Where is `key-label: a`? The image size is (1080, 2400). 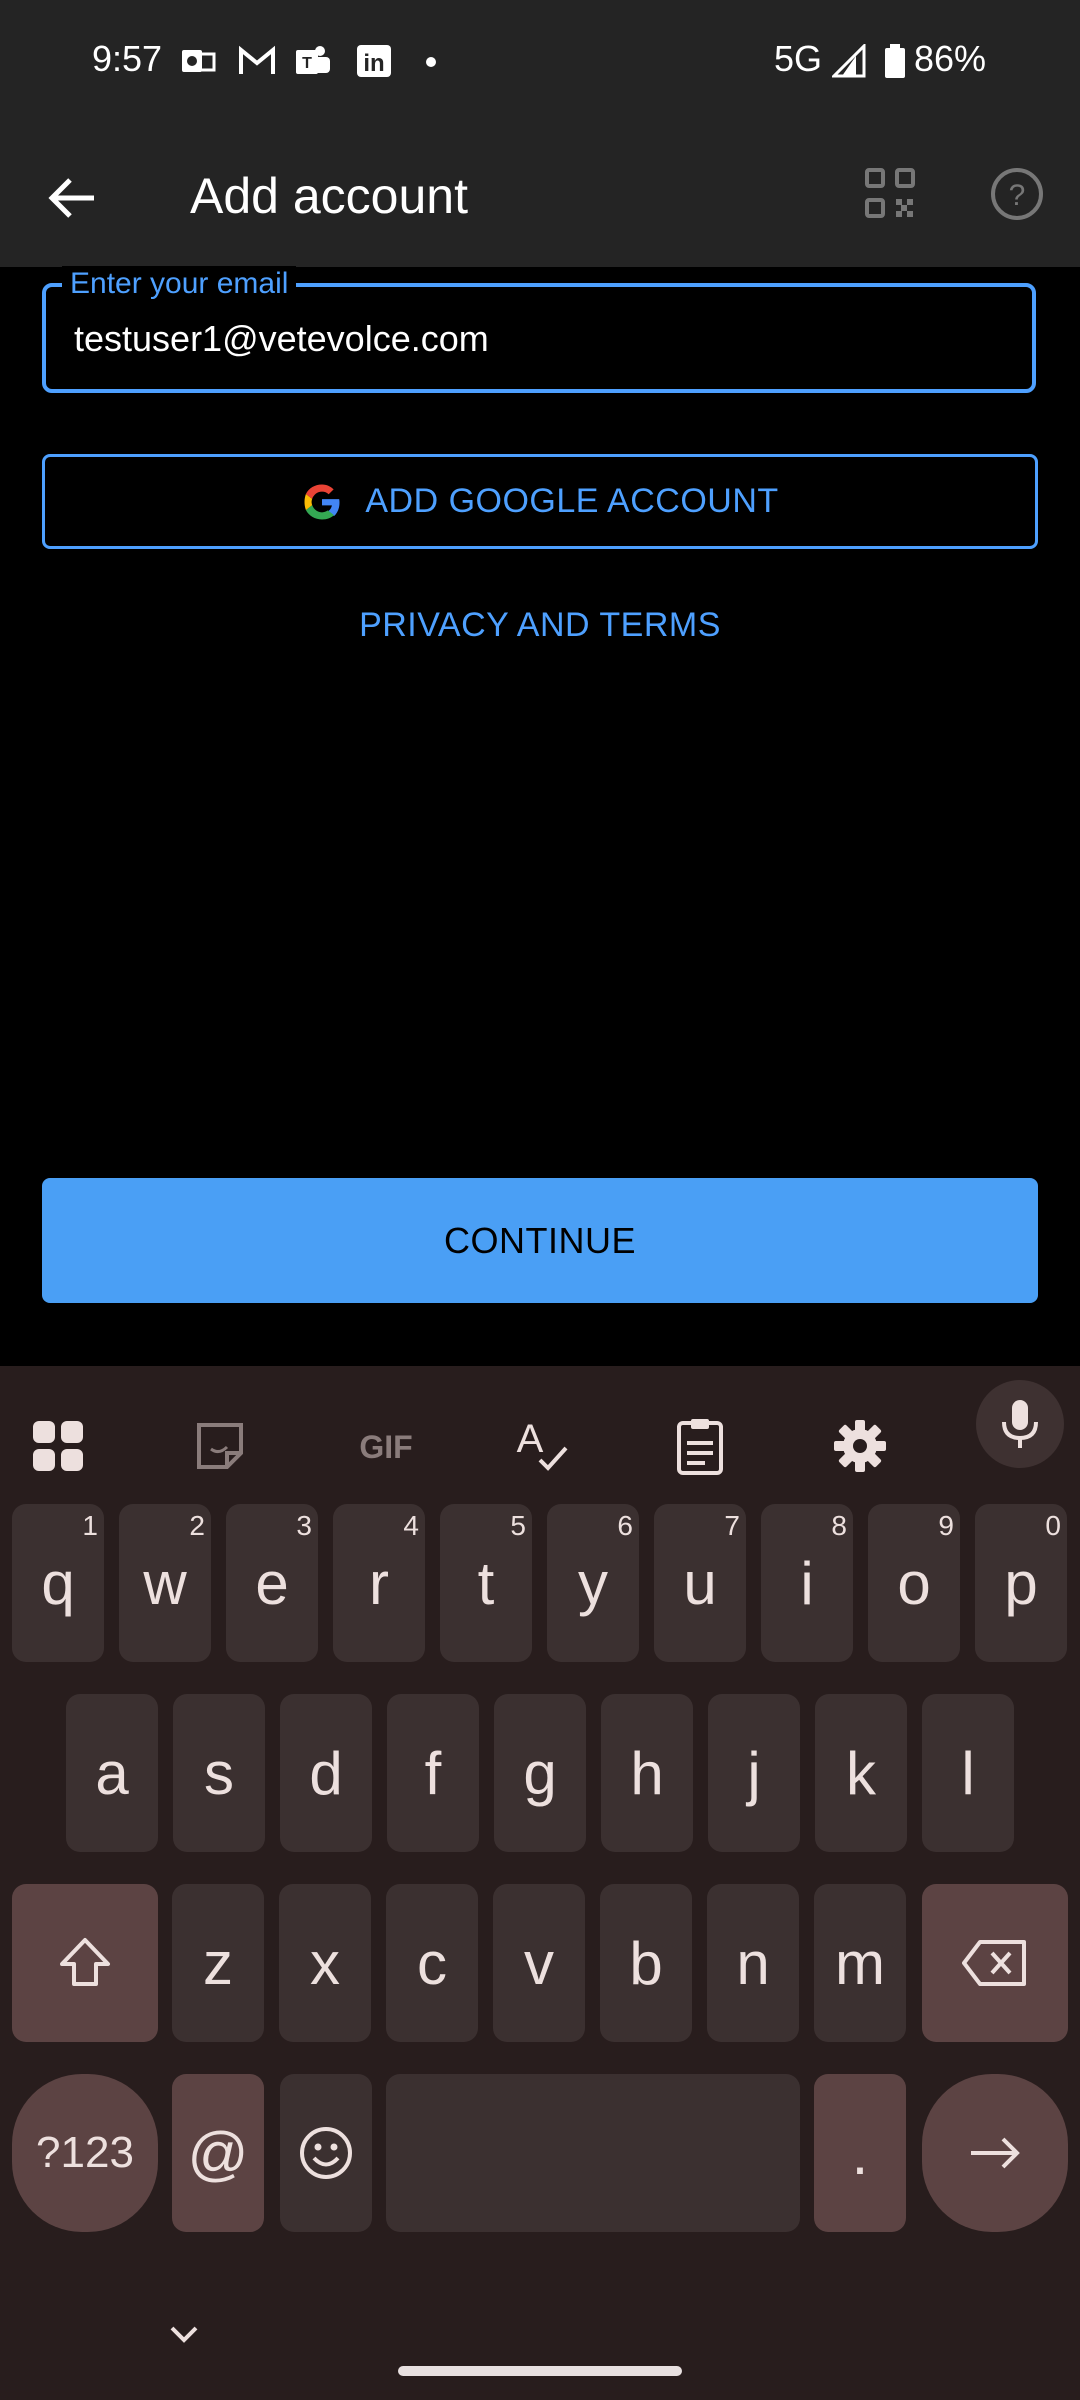
key-label: a is located at coordinates (112, 1773).